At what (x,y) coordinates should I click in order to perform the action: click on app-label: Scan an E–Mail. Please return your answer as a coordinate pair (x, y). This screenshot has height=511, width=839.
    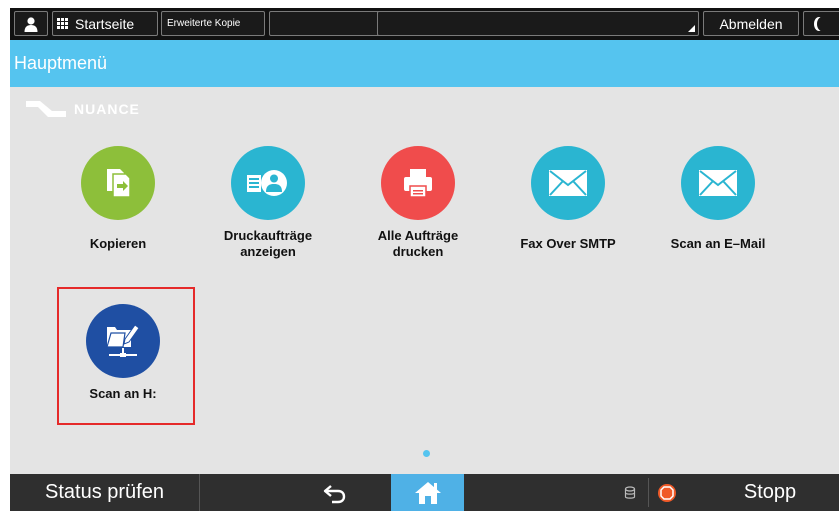
    Looking at the image, I should click on (718, 243).